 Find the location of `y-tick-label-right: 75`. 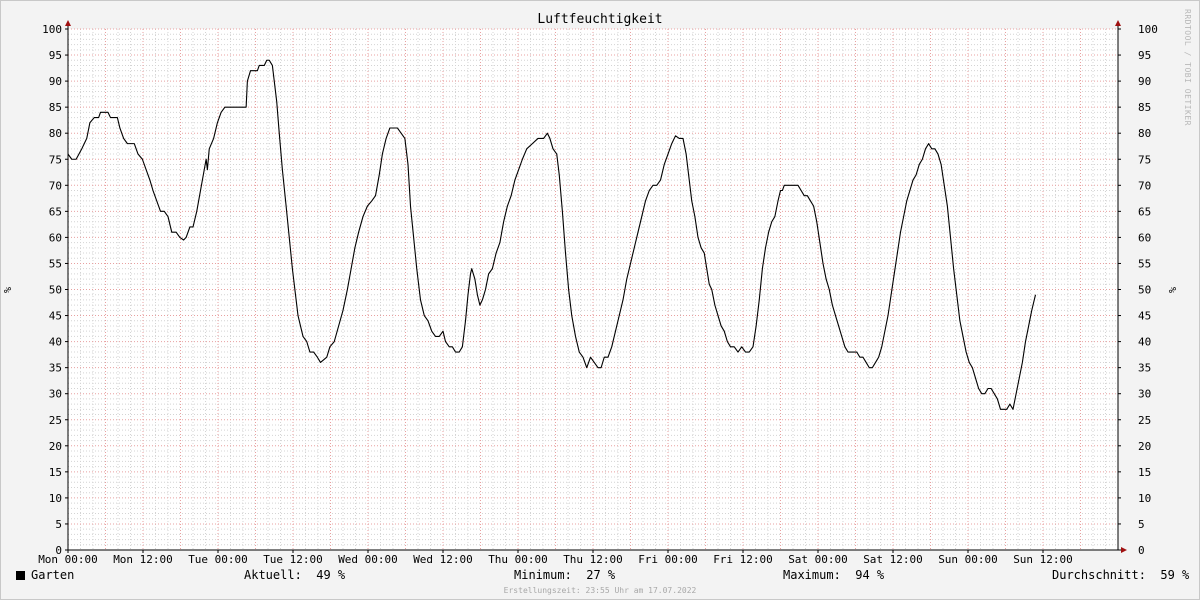

y-tick-label-right: 75 is located at coordinates (1144, 159).